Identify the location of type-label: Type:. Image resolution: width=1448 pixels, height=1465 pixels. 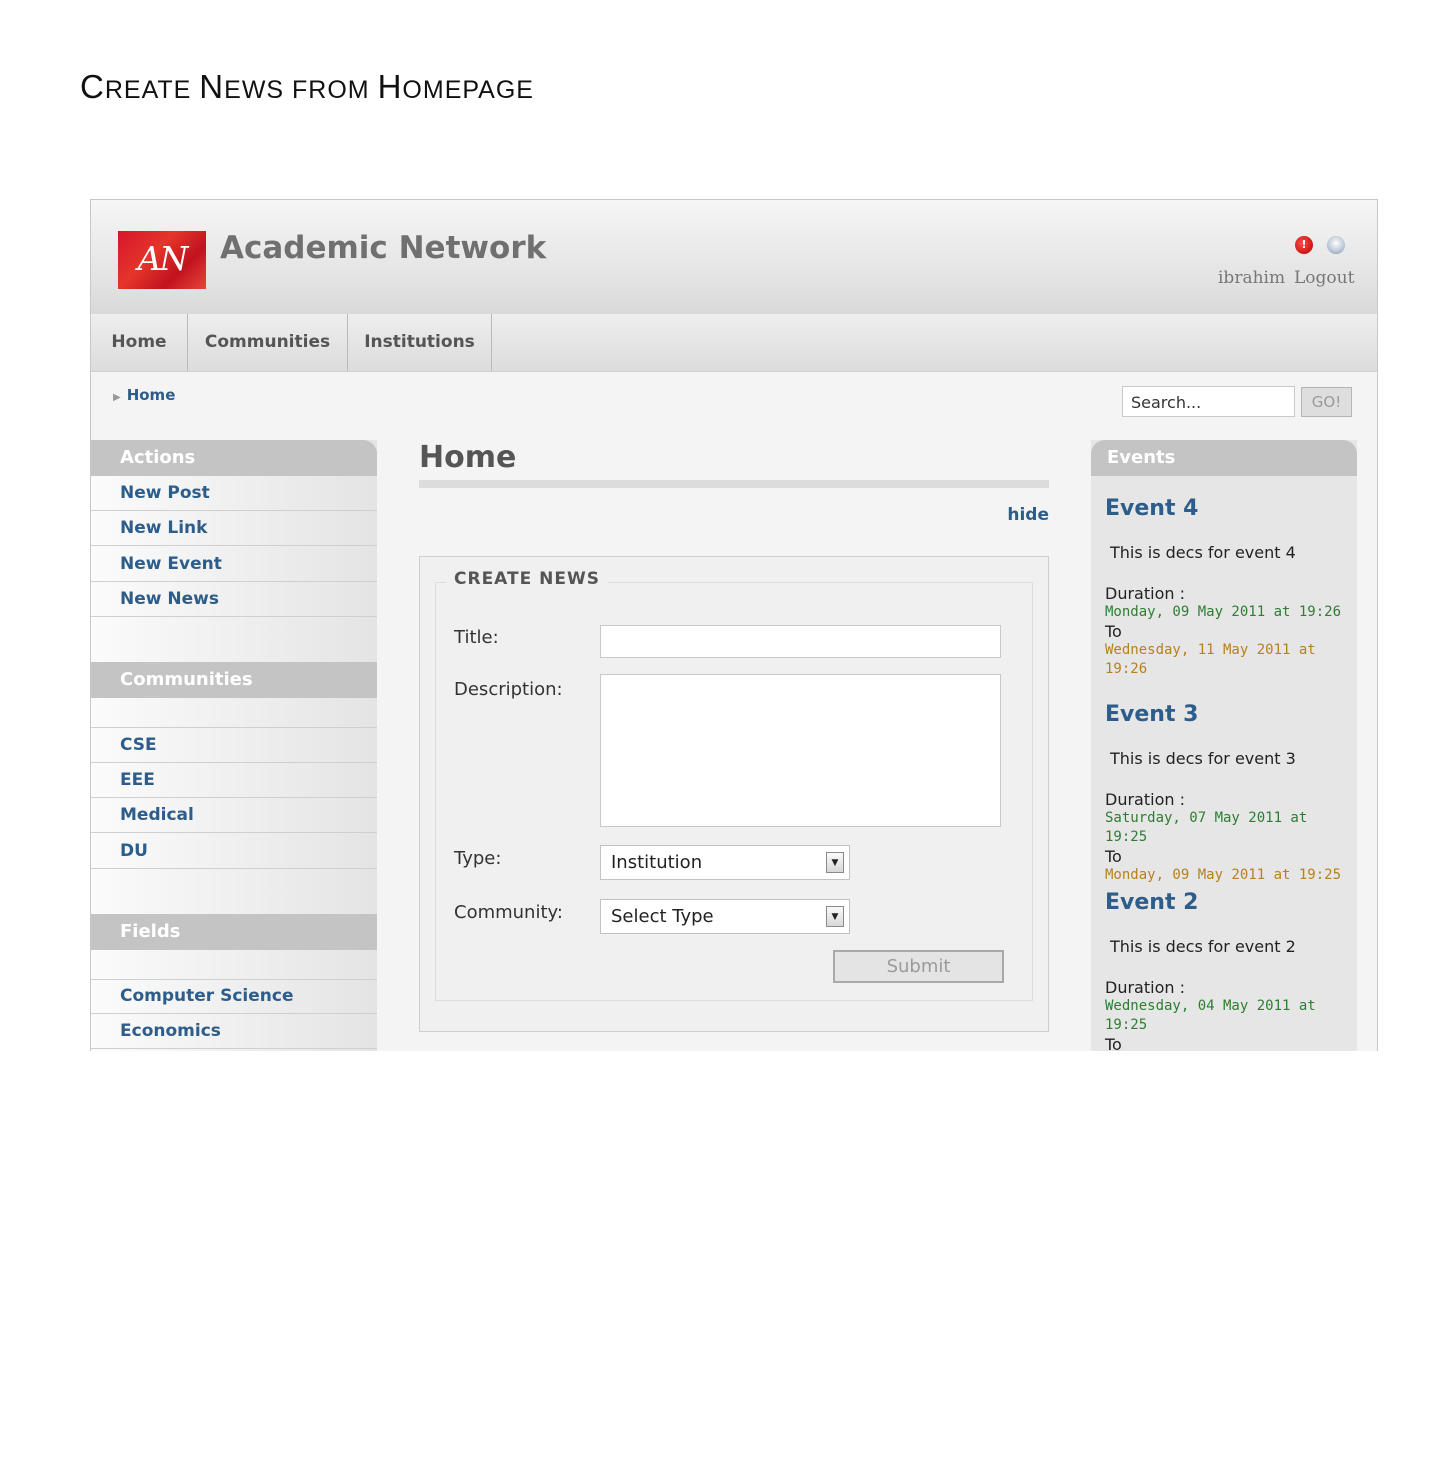
(478, 858).